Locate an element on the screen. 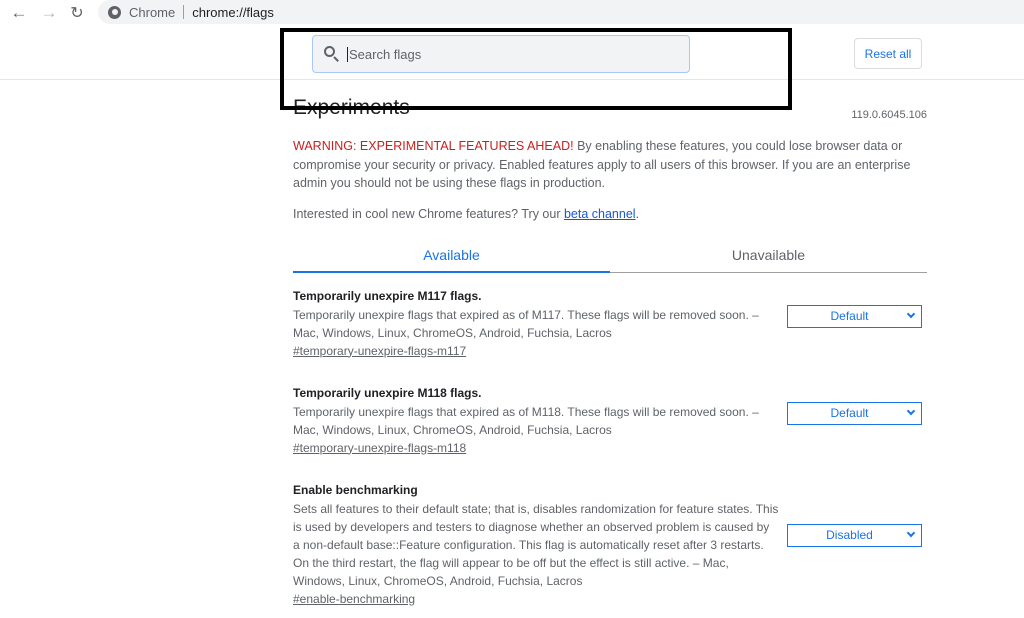 This screenshot has width=1024, height=618. page-title: Experiments is located at coordinates (351, 107).